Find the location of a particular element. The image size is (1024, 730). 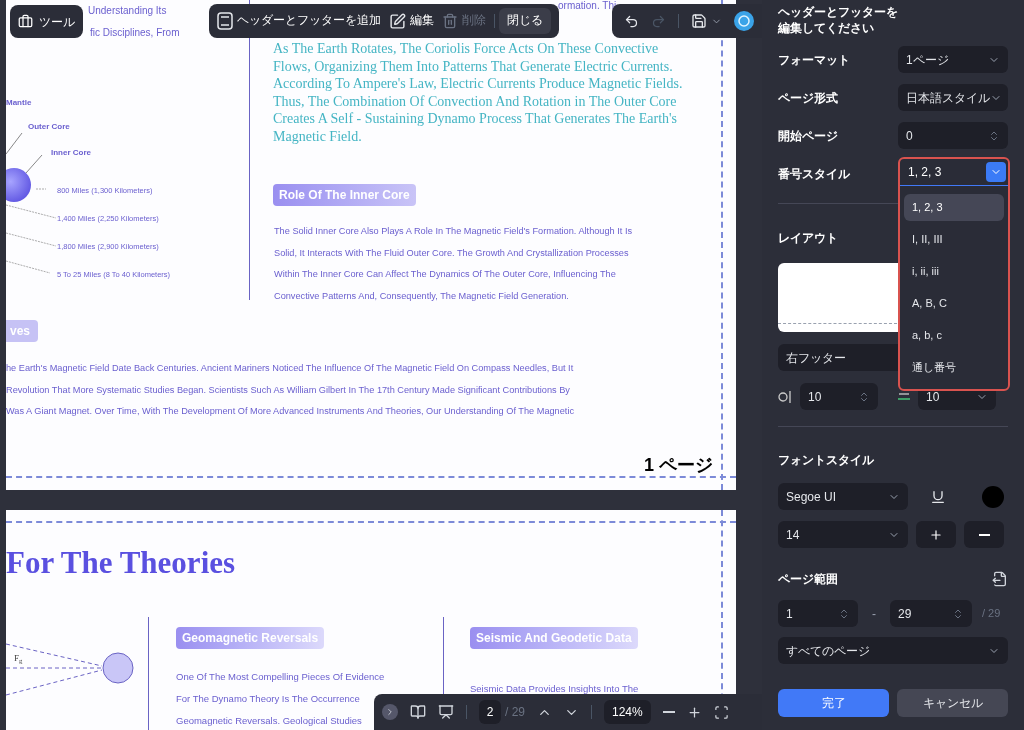

page-title: For The Theories is located at coordinates (121, 563).